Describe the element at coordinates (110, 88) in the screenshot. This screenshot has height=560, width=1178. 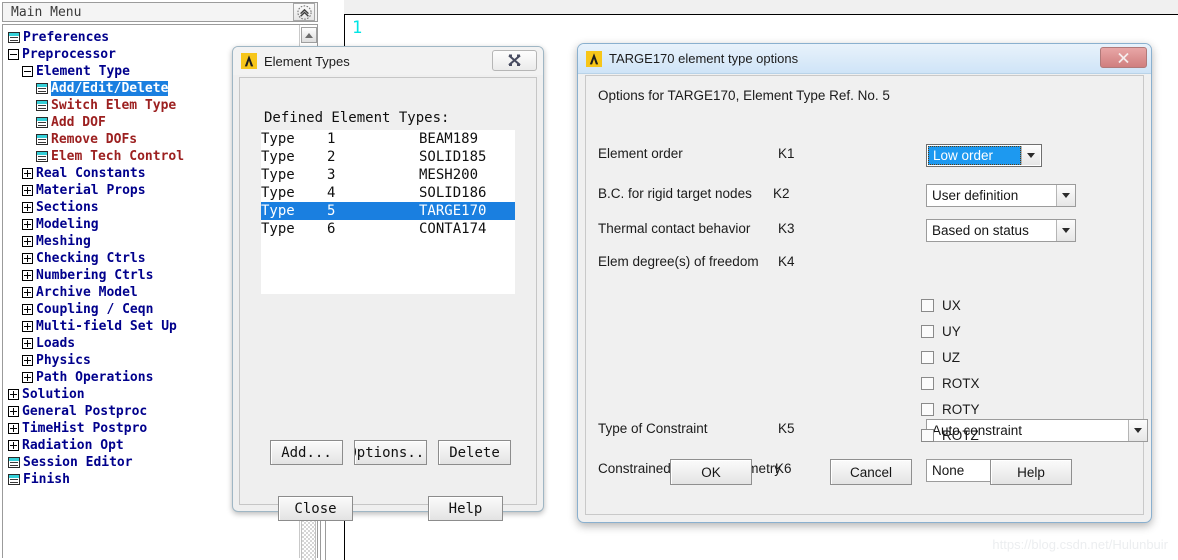
I see `tree-item-label: Add/Edit/Delete` at that location.